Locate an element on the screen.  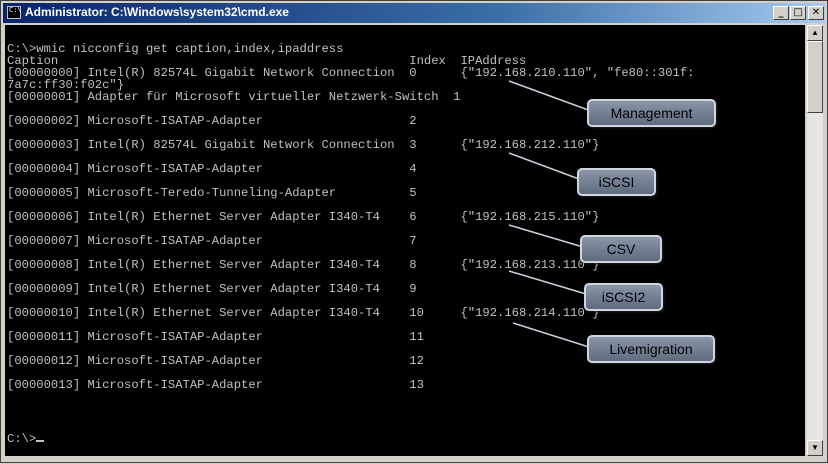
maximize-button: □ is located at coordinates (798, 13).